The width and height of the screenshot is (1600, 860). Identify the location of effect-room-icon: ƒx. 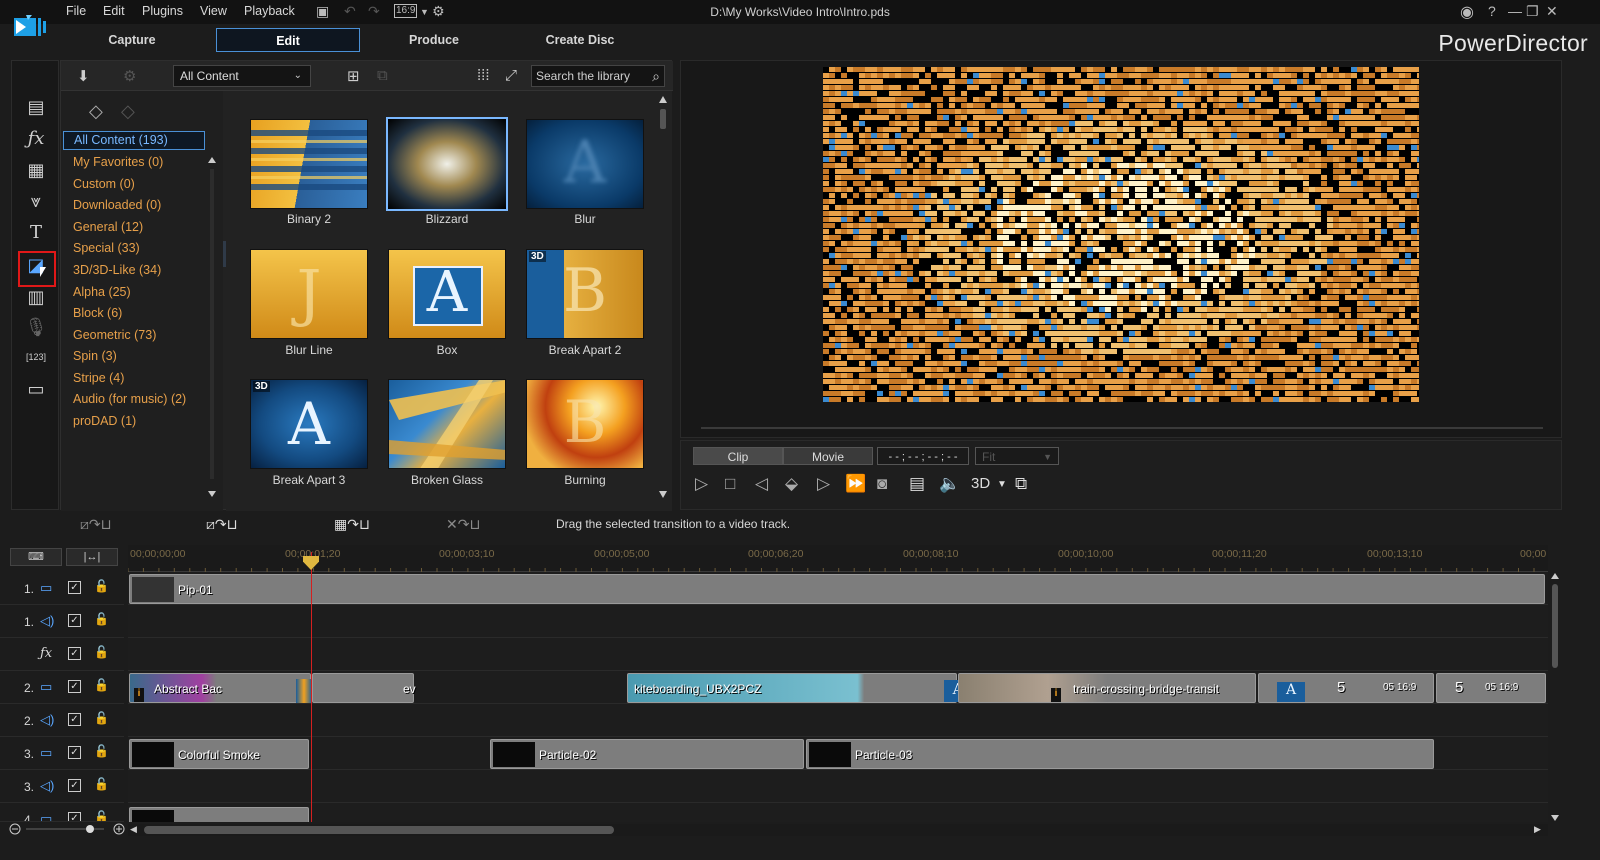
(36, 139).